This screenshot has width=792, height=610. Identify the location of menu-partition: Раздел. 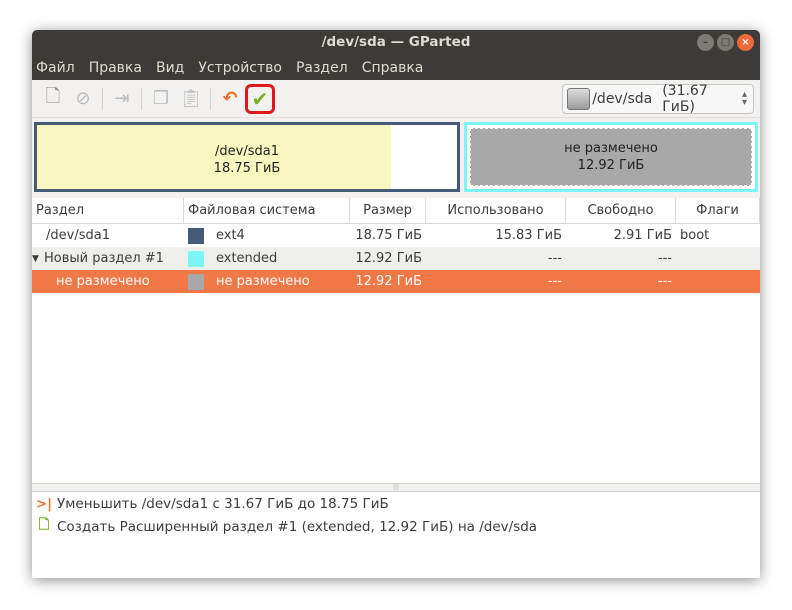
(322, 68).